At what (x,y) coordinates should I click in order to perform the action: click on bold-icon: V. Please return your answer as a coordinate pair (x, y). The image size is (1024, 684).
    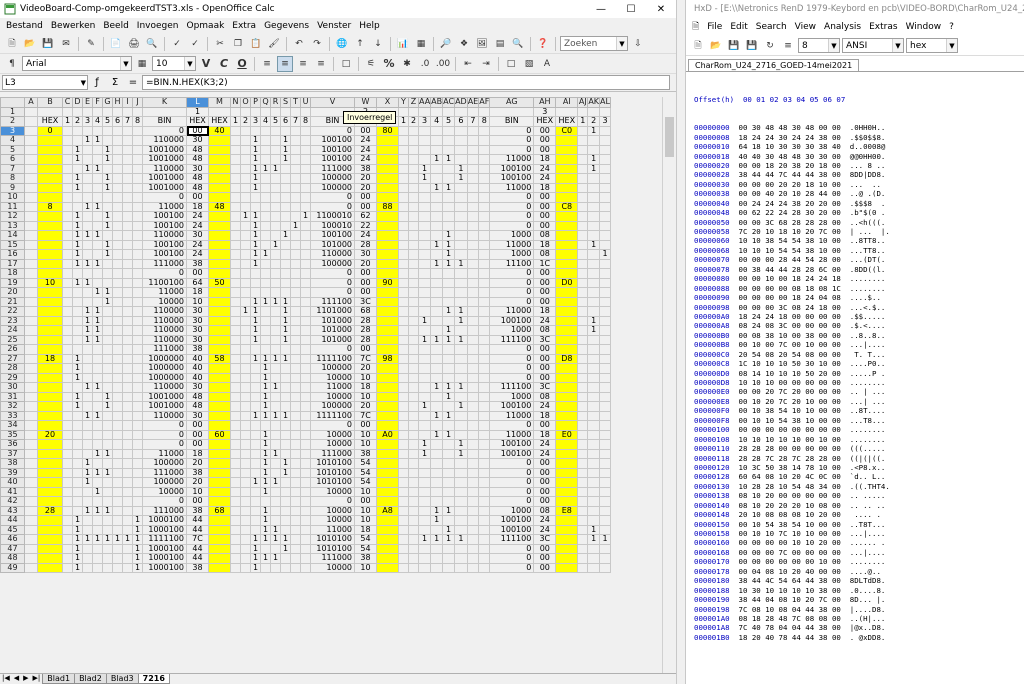
    Looking at the image, I should click on (206, 64).